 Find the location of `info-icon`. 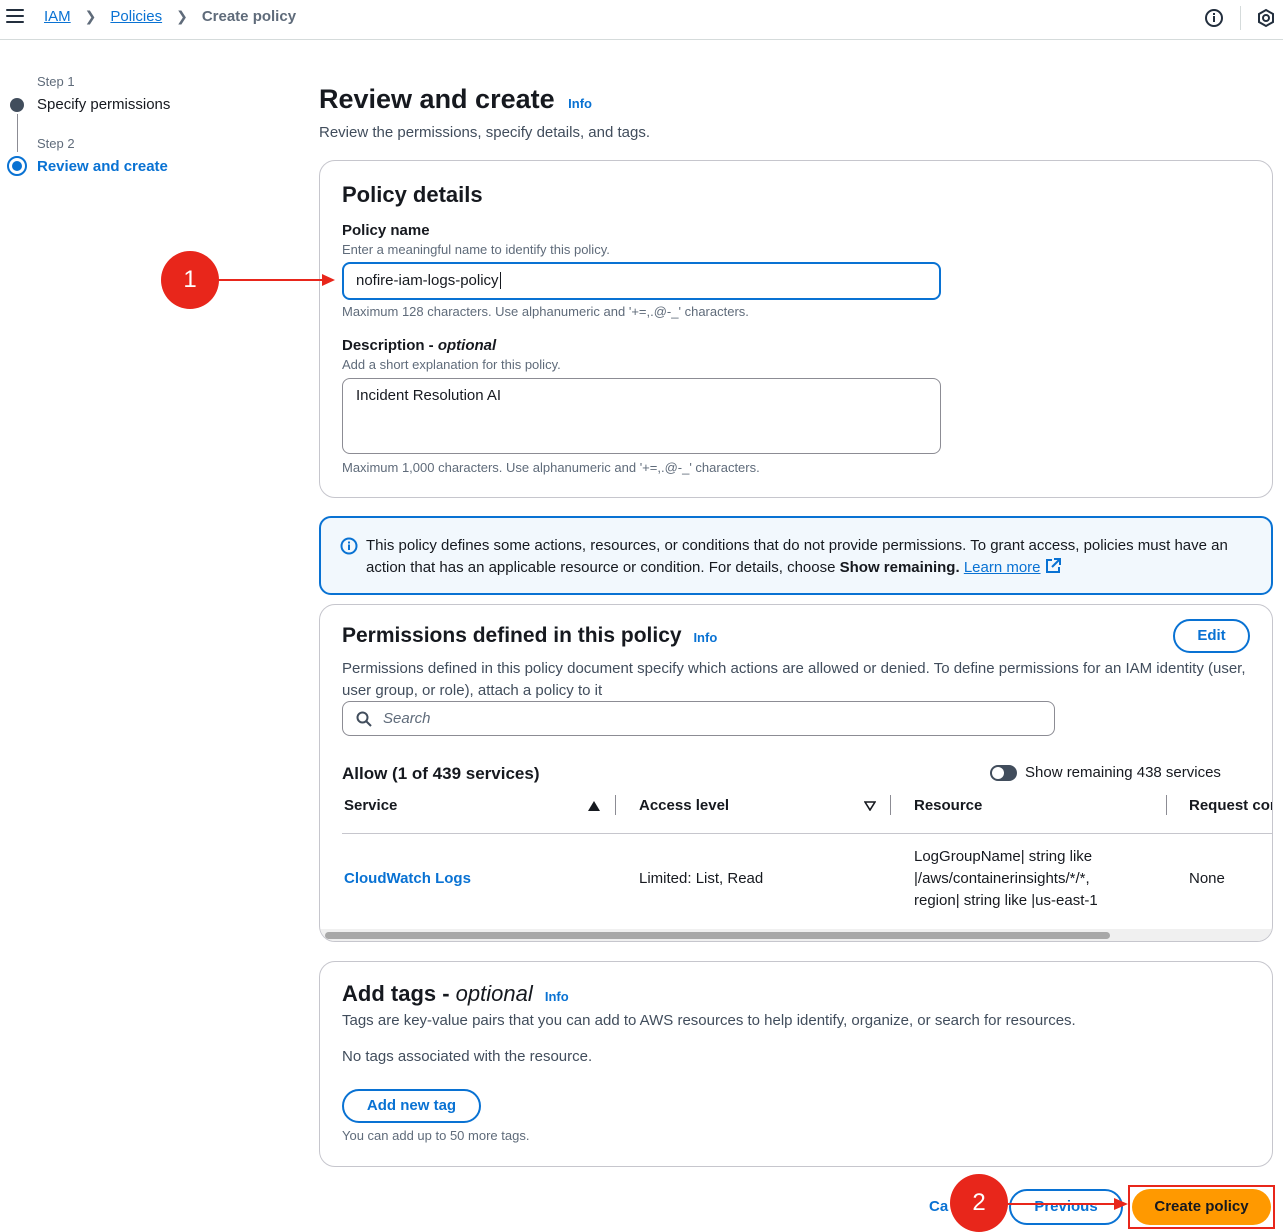

info-icon is located at coordinates (349, 546).